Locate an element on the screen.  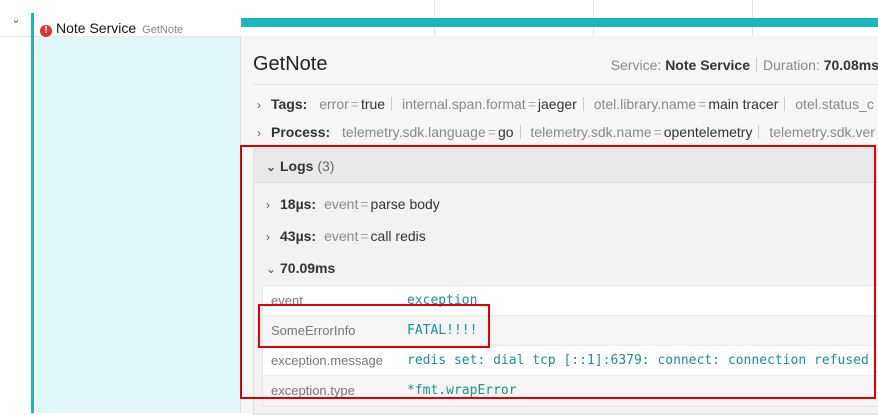
log-timestamp: 70.09ms is located at coordinates (308, 268).